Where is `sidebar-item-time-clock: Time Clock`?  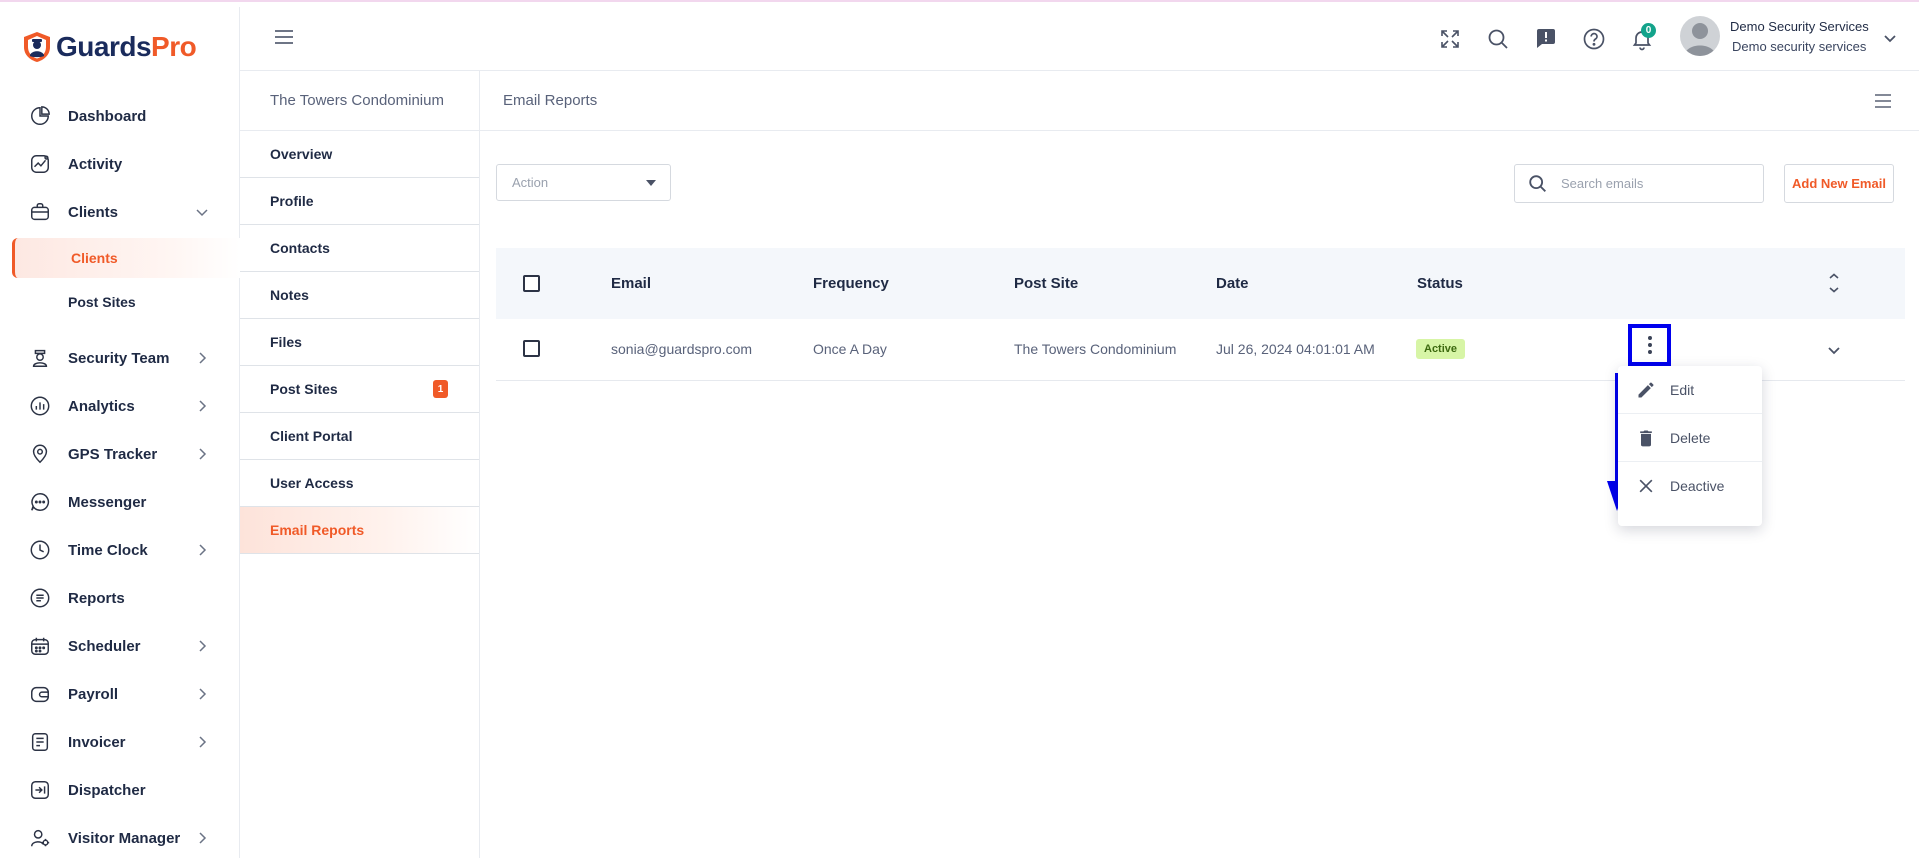
sidebar-item-time-clock: Time Clock is located at coordinates (120, 550).